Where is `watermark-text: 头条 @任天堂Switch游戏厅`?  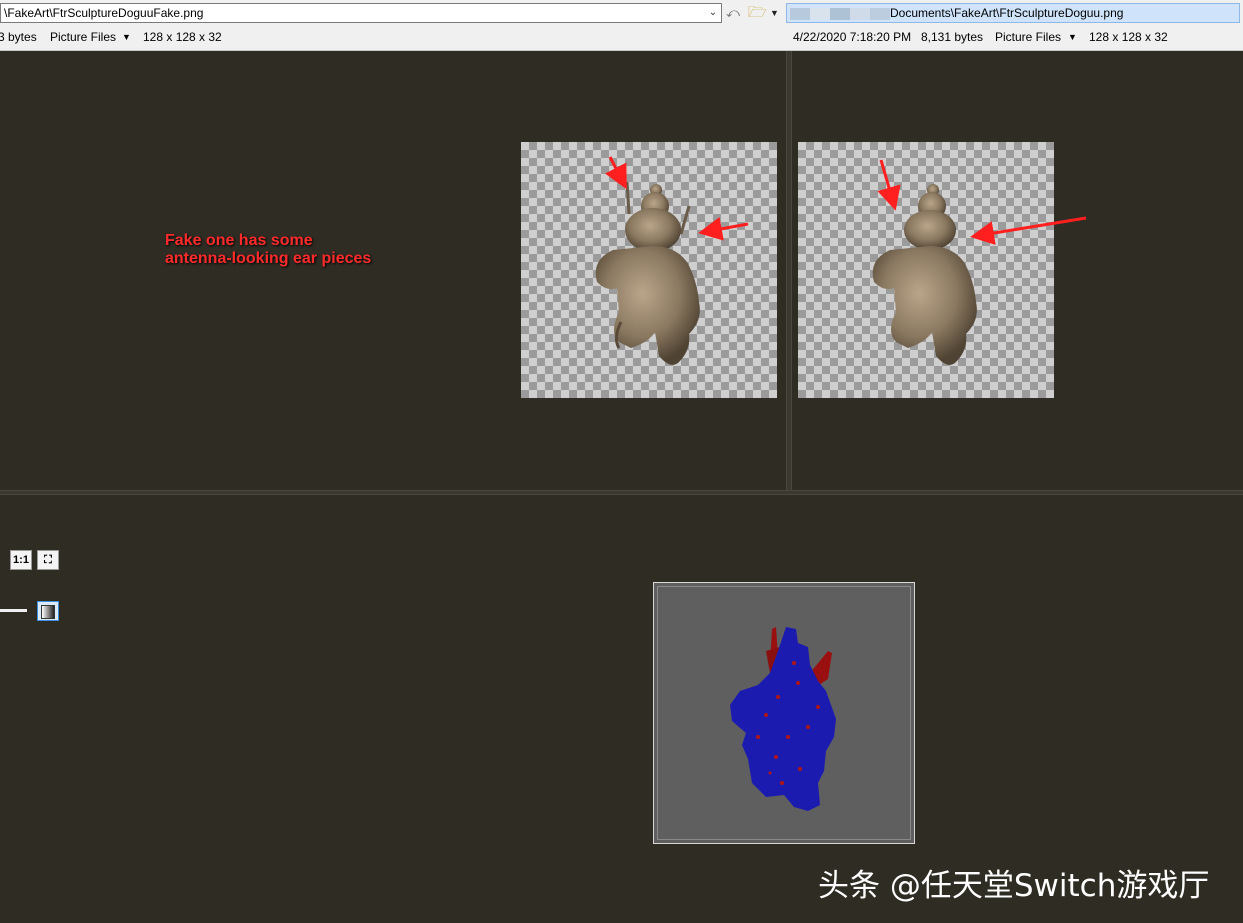
watermark-text: 头条 @任天堂Switch游戏厅 is located at coordinates (1014, 886).